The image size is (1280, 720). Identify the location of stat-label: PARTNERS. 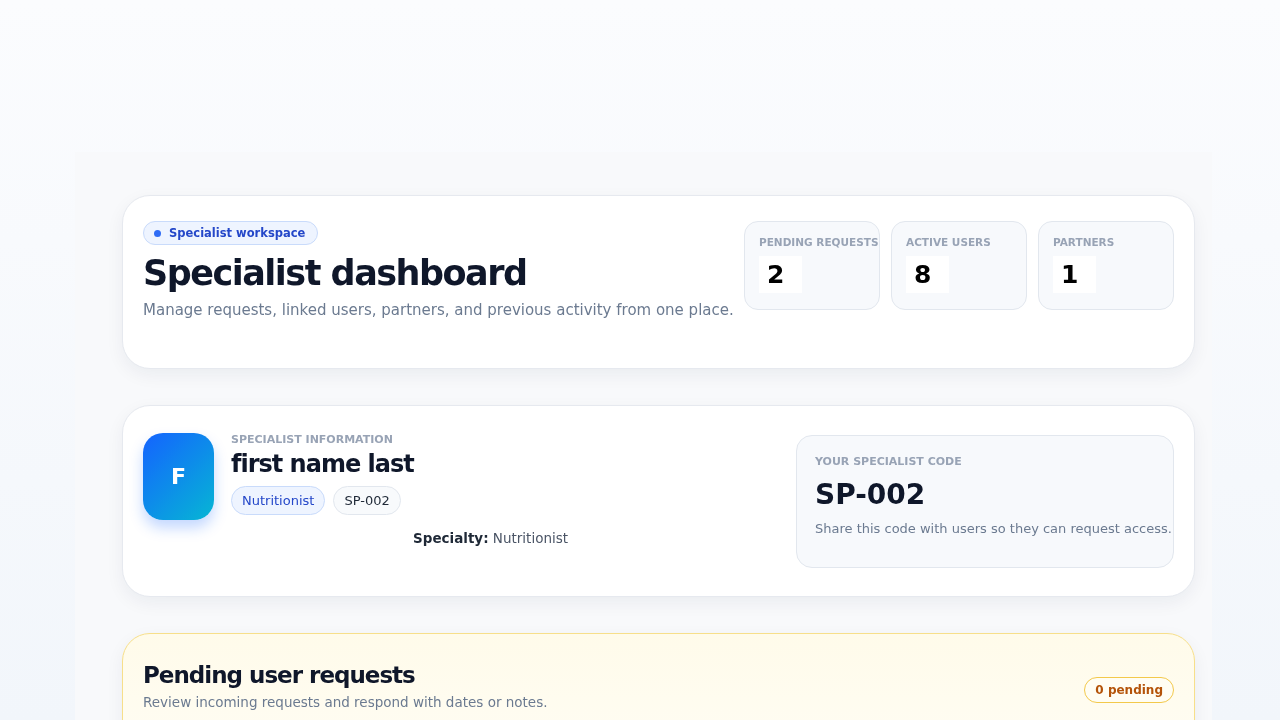
(1084, 242).